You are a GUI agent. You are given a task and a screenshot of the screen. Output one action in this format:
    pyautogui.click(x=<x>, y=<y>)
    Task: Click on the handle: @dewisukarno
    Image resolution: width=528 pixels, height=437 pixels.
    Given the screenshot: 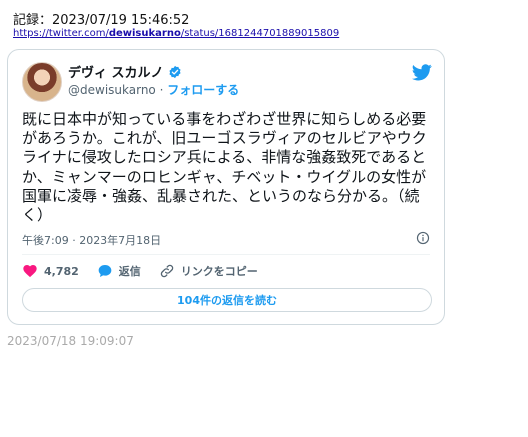 What is the action you would take?
    pyautogui.click(x=112, y=90)
    